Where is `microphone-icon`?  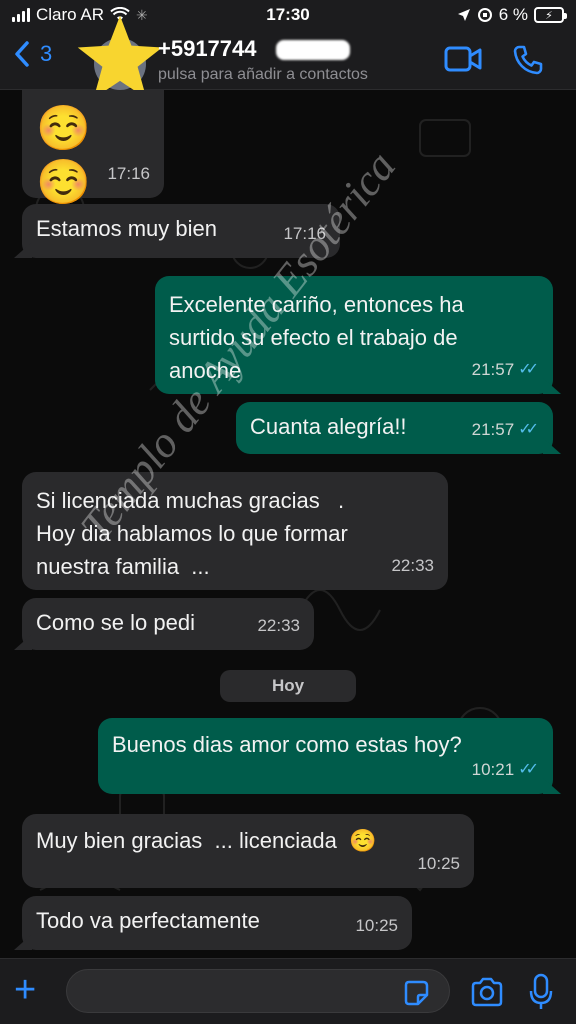 microphone-icon is located at coordinates (541, 992).